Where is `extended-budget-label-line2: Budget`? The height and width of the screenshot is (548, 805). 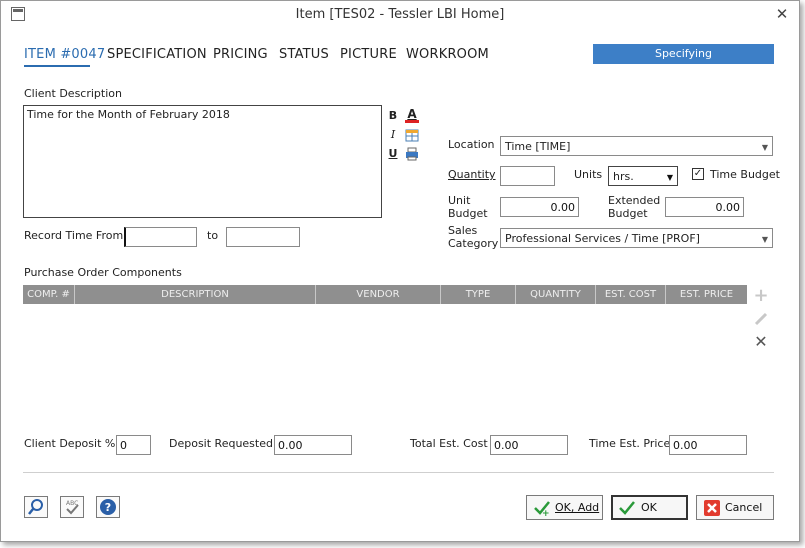 extended-budget-label-line2: Budget is located at coordinates (628, 213).